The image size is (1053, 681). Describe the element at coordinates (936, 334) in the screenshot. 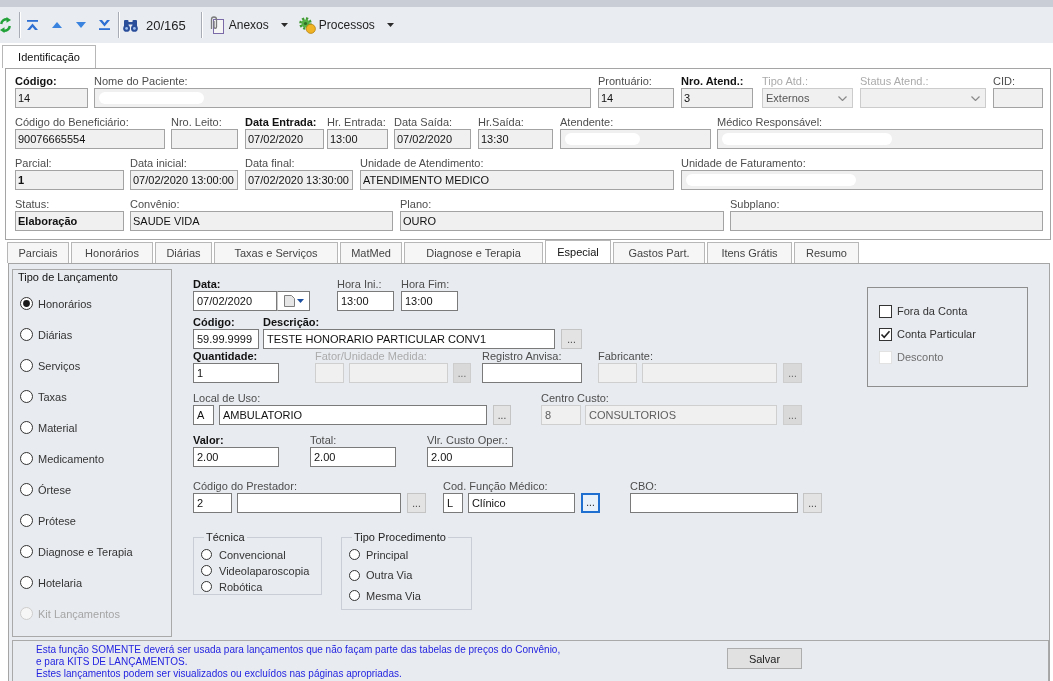

I see `checkbox-label: Conta Particular` at that location.